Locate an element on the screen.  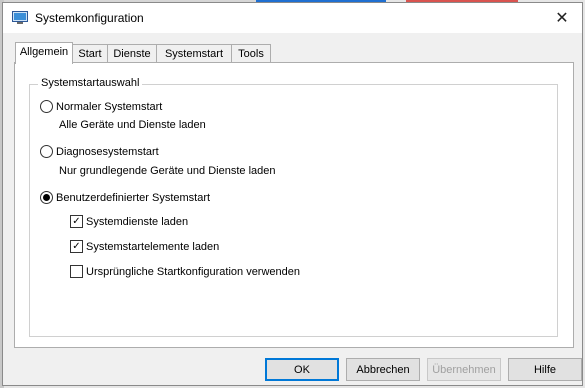
cancel-button-label: Abbrechen is located at coordinates (383, 369).